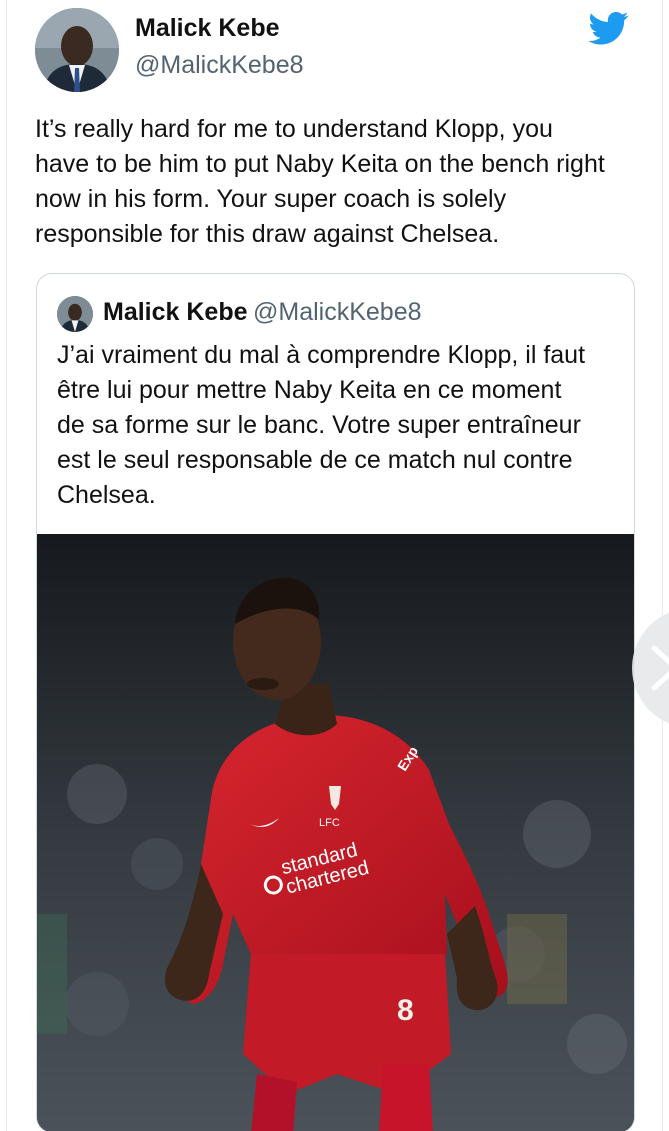 The image size is (669, 1131). I want to click on quoted-author-name: Malick Kebe, so click(175, 312).